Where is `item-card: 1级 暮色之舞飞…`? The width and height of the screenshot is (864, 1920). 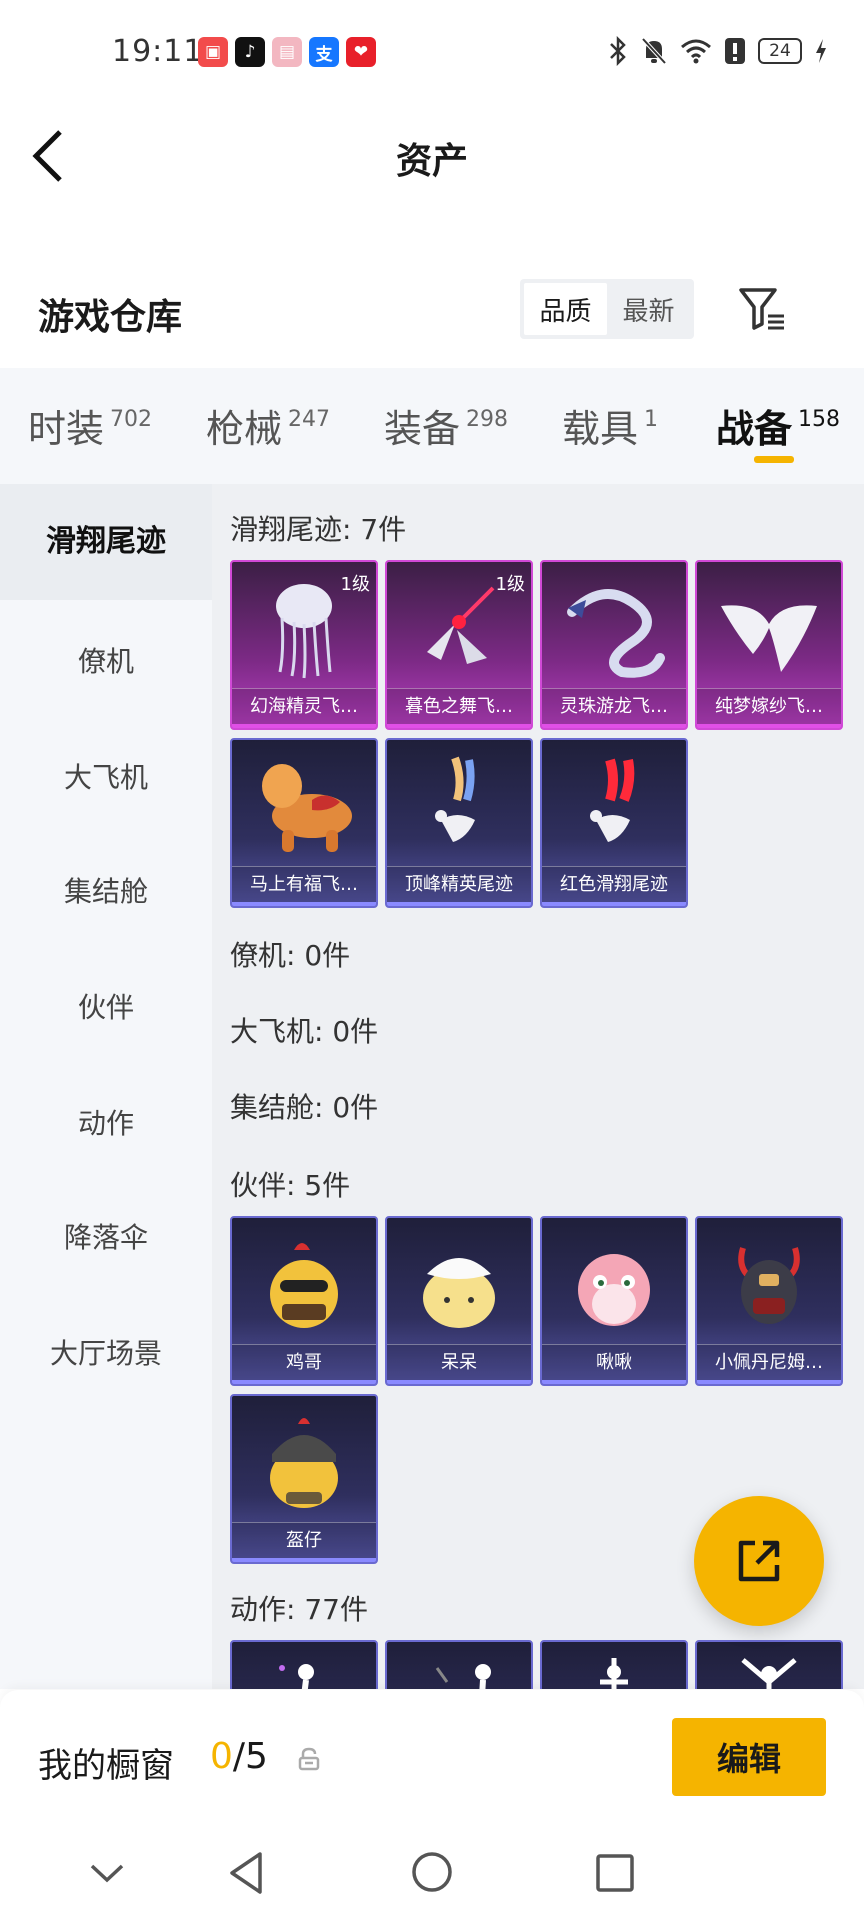
item-card: 1级 暮色之舞飞… is located at coordinates (459, 645).